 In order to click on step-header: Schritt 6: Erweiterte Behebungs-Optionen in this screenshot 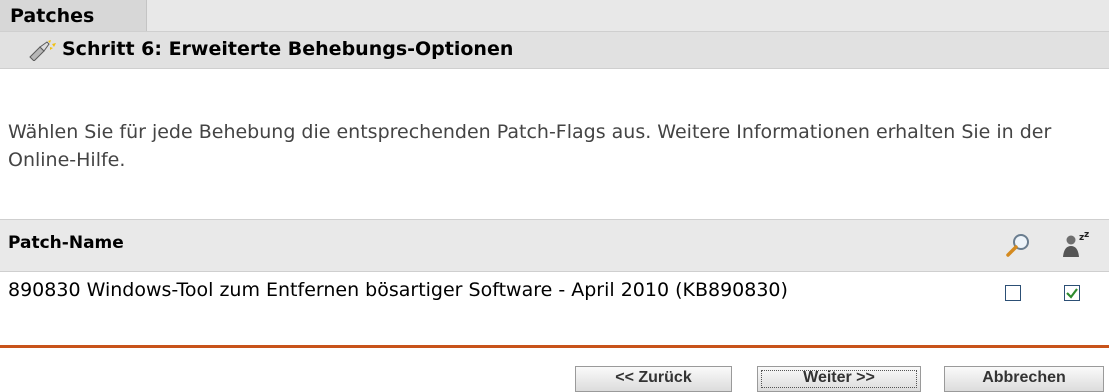, I will do `click(554, 50)`.